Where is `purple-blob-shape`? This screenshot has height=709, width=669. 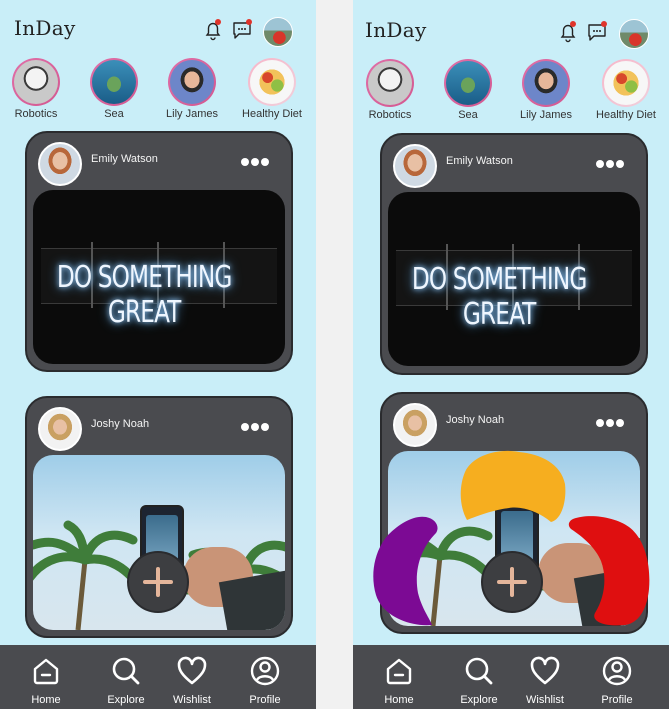
purple-blob-shape is located at coordinates (405, 571).